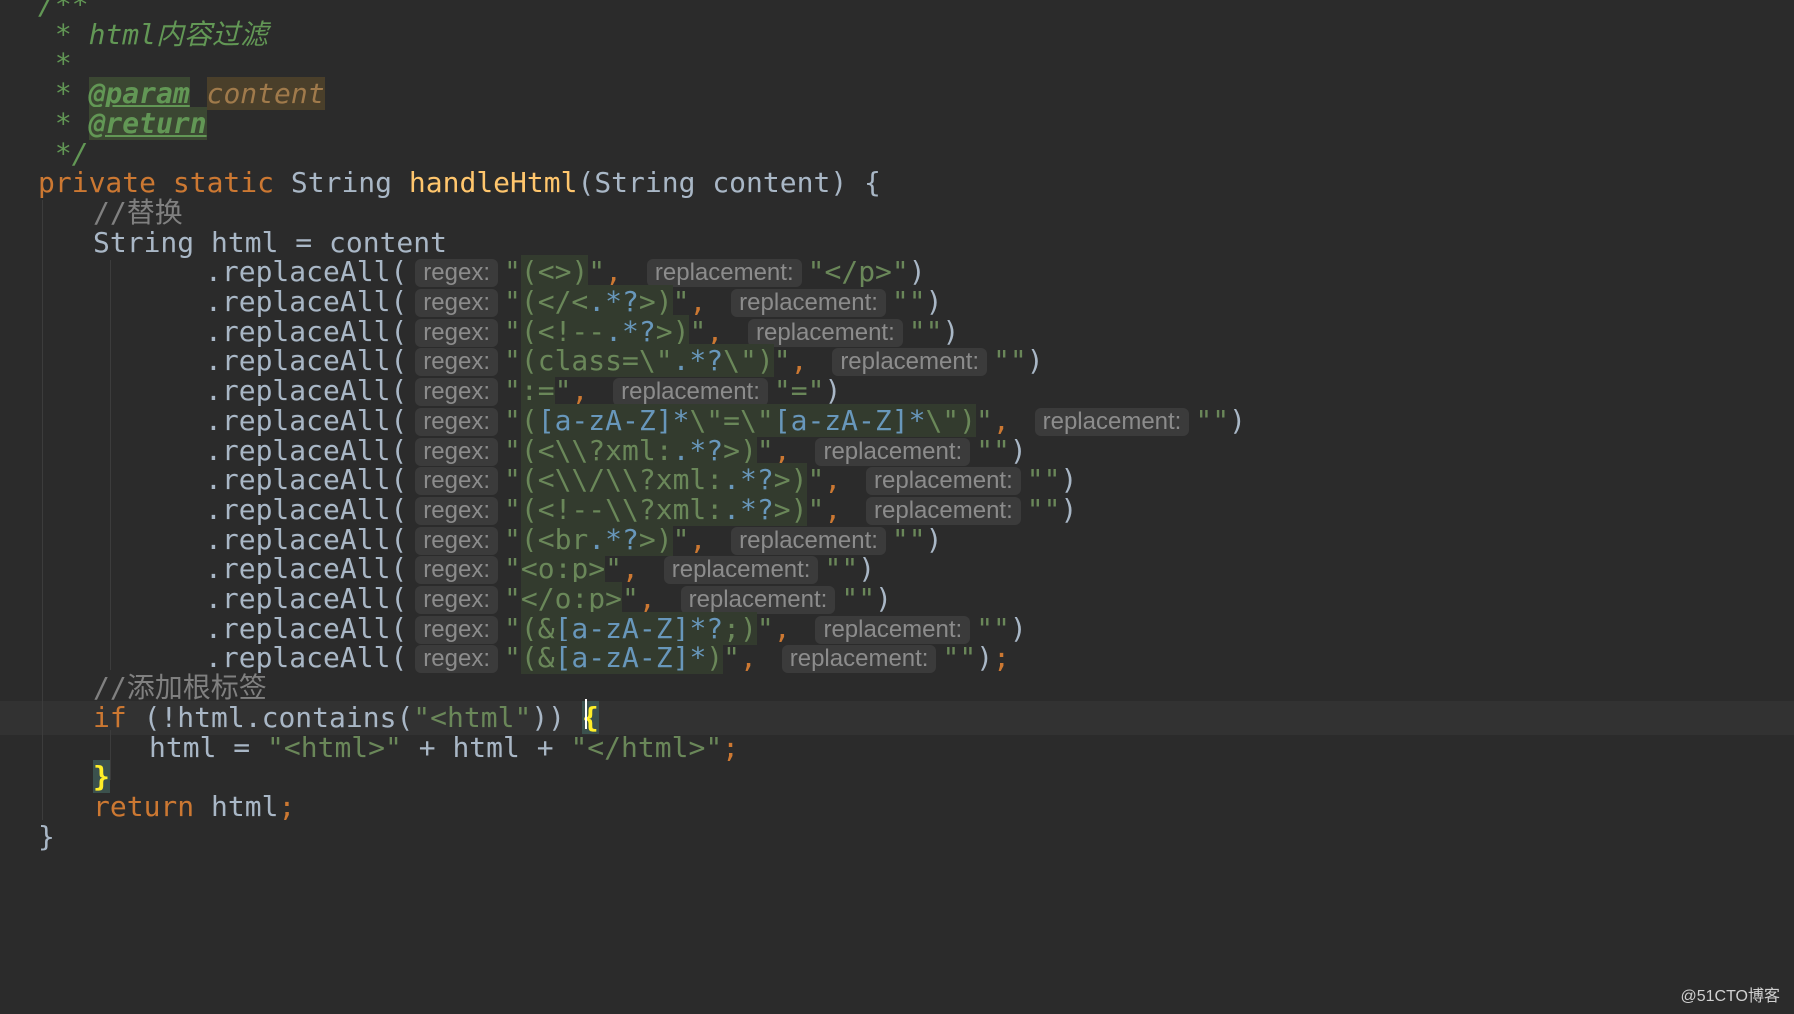 The image size is (1794, 1014). Describe the element at coordinates (486, 747) in the screenshot. I see `code-token: + html +` at that location.